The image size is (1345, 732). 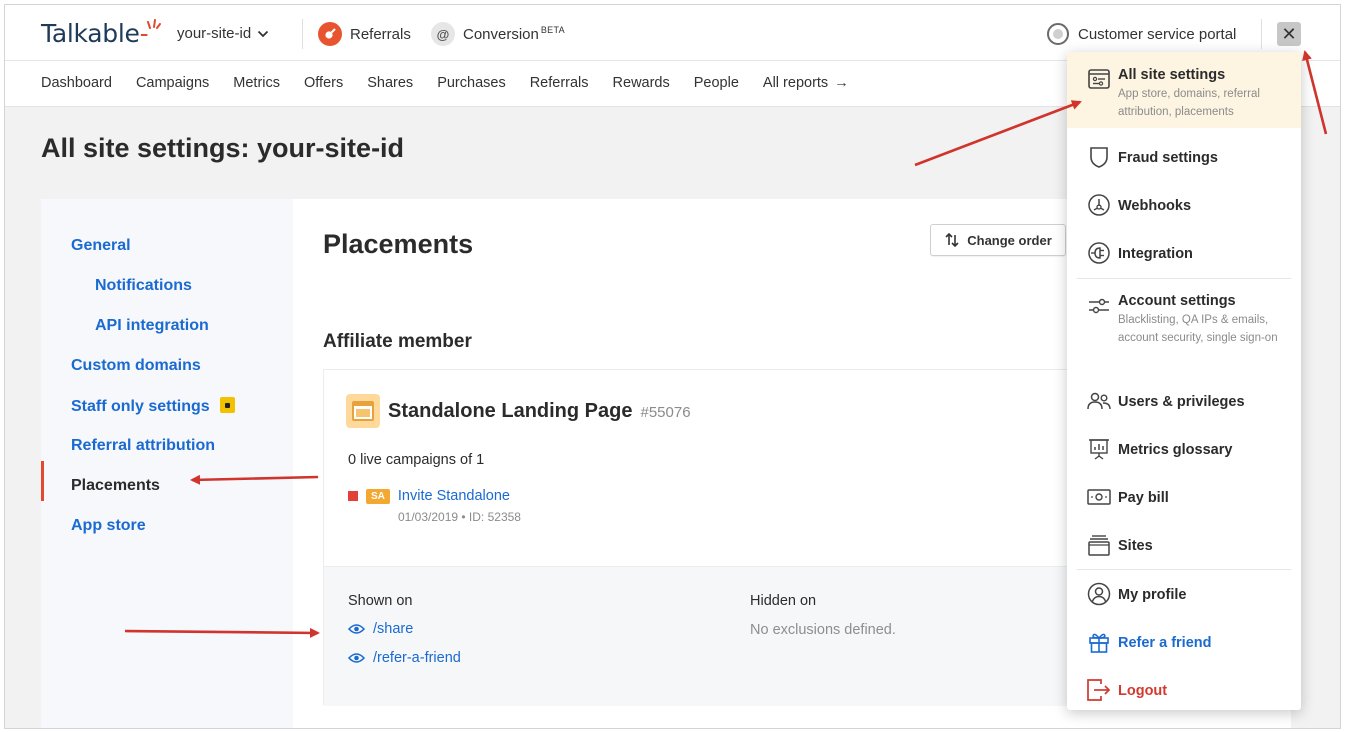 I want to click on all-reports-label: All reports, so click(x=795, y=83).